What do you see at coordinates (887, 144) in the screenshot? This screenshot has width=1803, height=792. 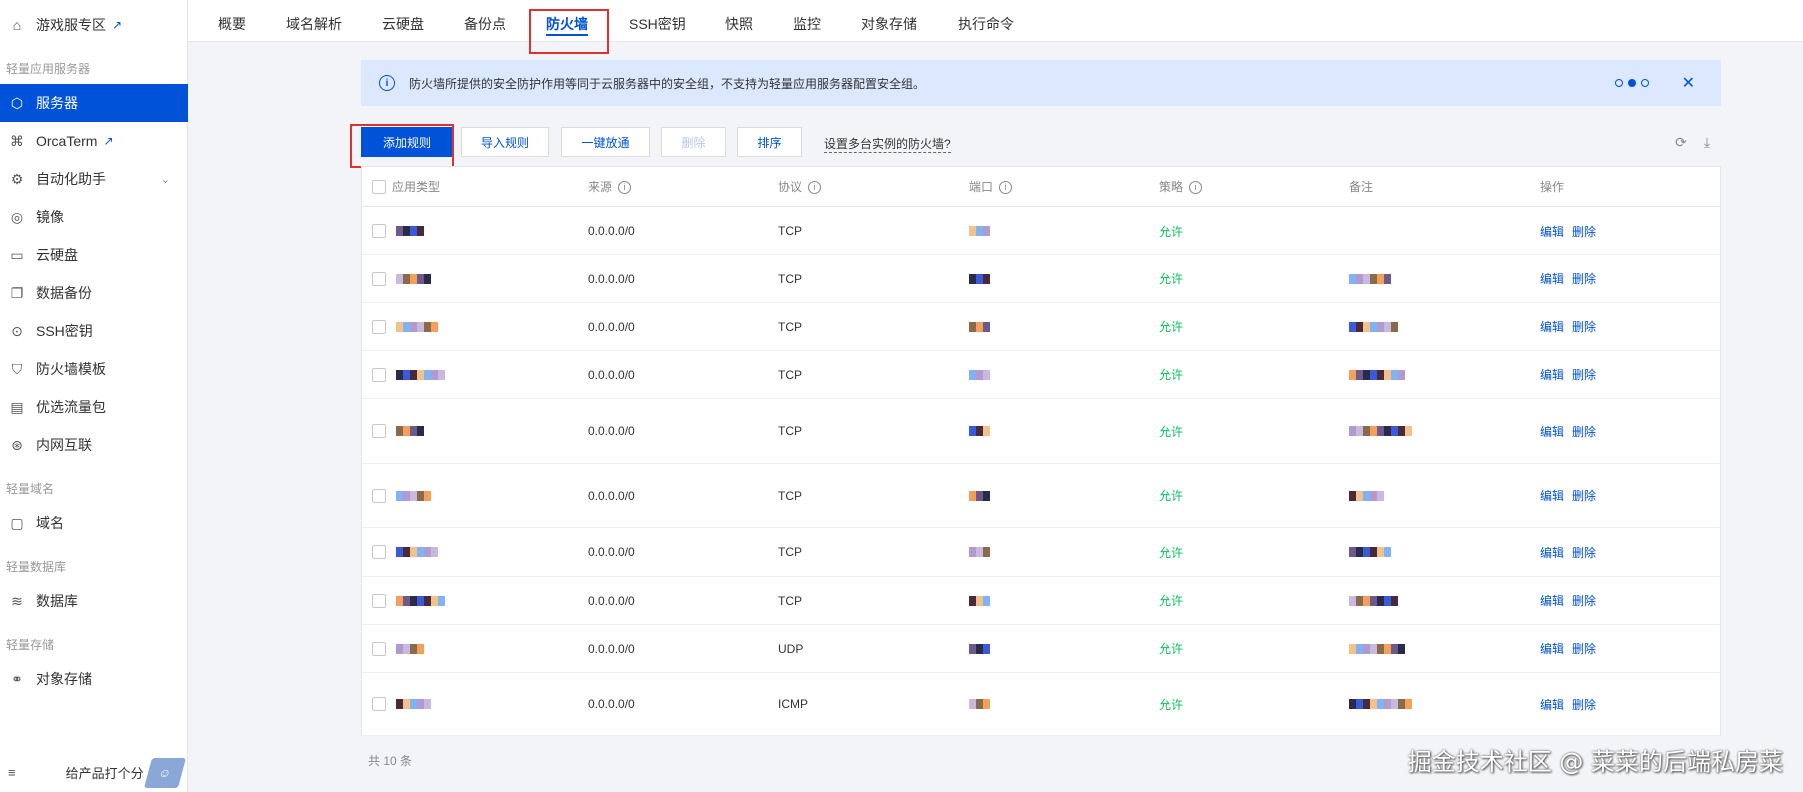 I see `multi-instance-firewall-link: 设置多台实例的防火墙?` at bounding box center [887, 144].